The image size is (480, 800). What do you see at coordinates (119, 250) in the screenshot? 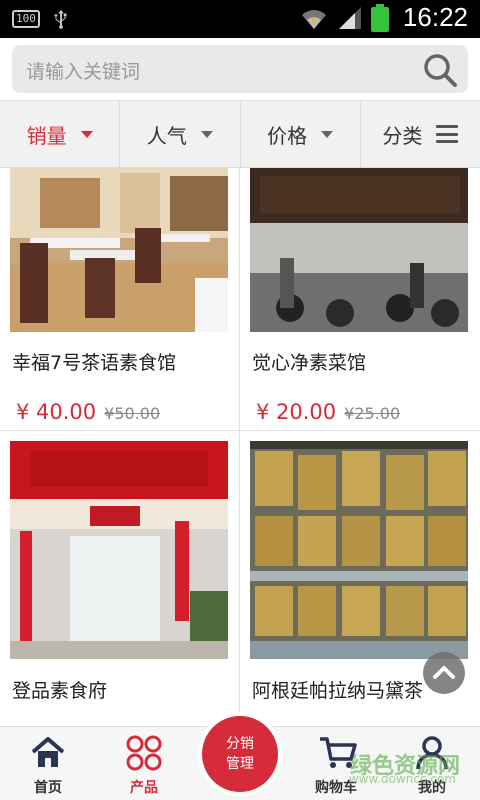
I see `restaurant-interior-photo` at bounding box center [119, 250].